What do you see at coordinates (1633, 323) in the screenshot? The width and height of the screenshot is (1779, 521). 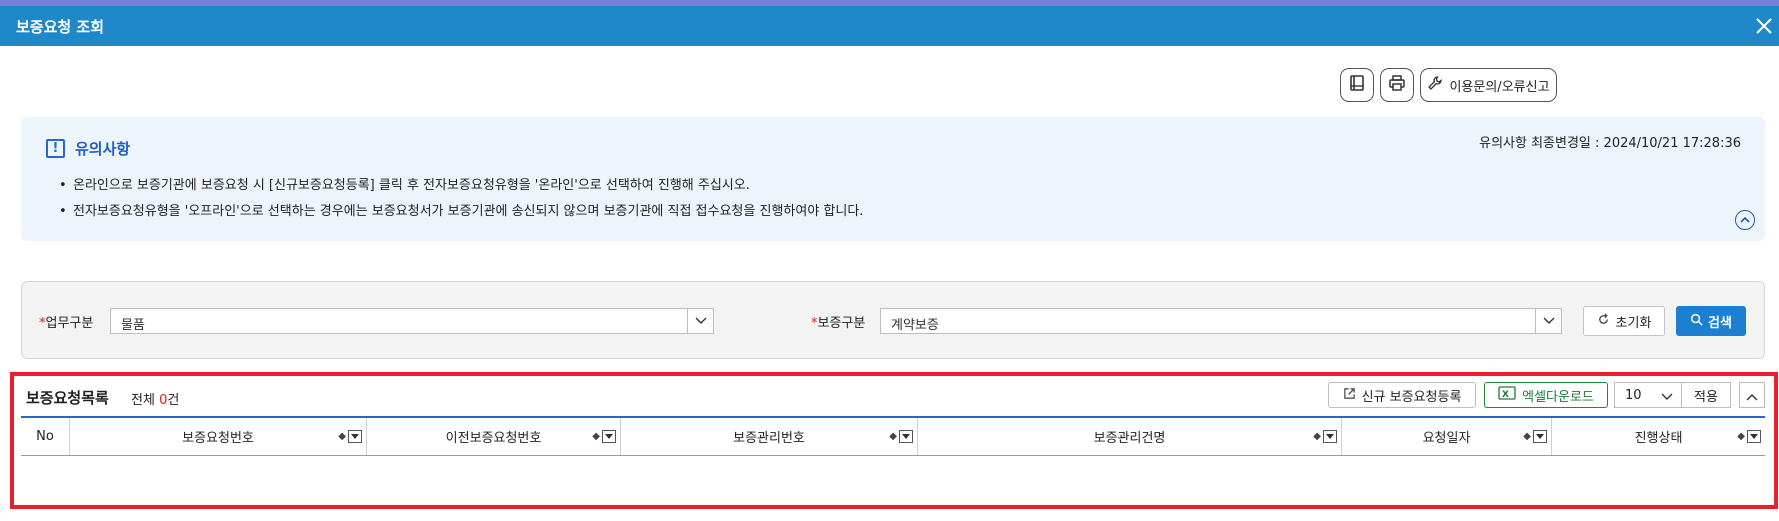 I see `reset-label: 초기화` at bounding box center [1633, 323].